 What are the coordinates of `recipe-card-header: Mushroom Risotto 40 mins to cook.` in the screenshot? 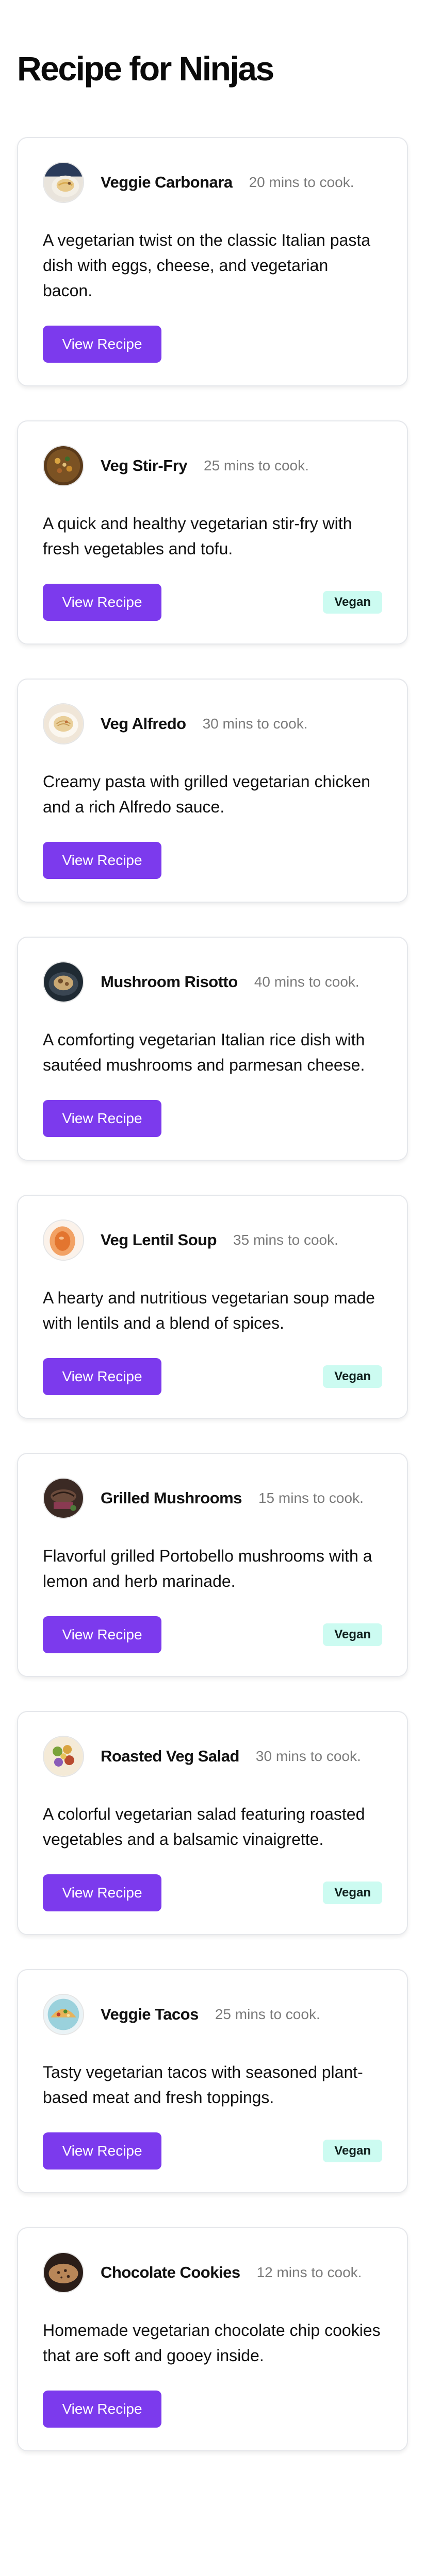 It's located at (213, 982).